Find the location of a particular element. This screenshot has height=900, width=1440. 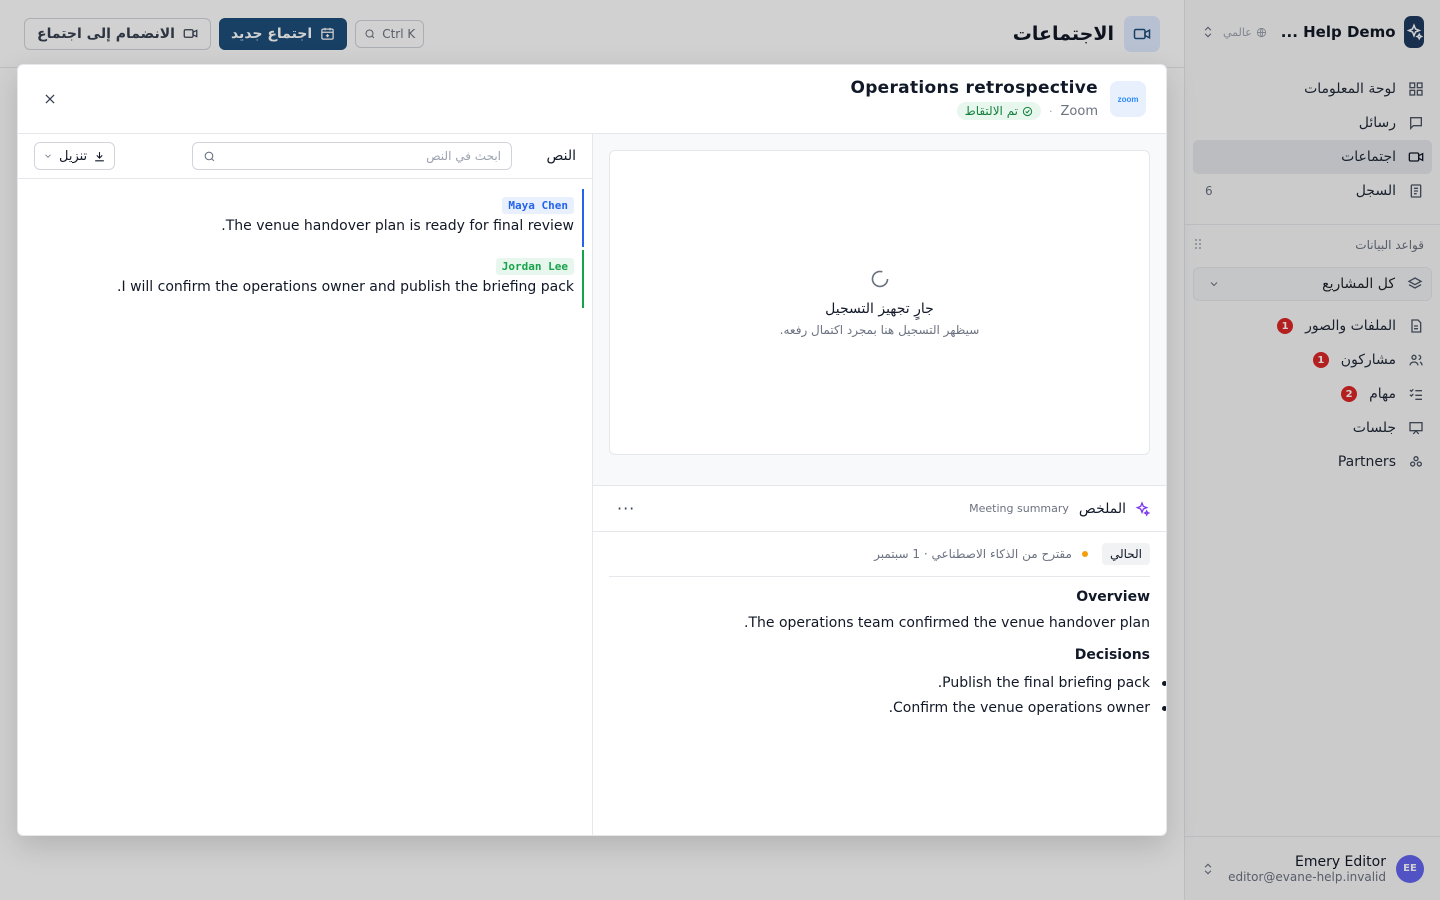

version-meta: مقترح من الذكاء الاصطناعي · 1 سبتمبر is located at coordinates (973, 554).